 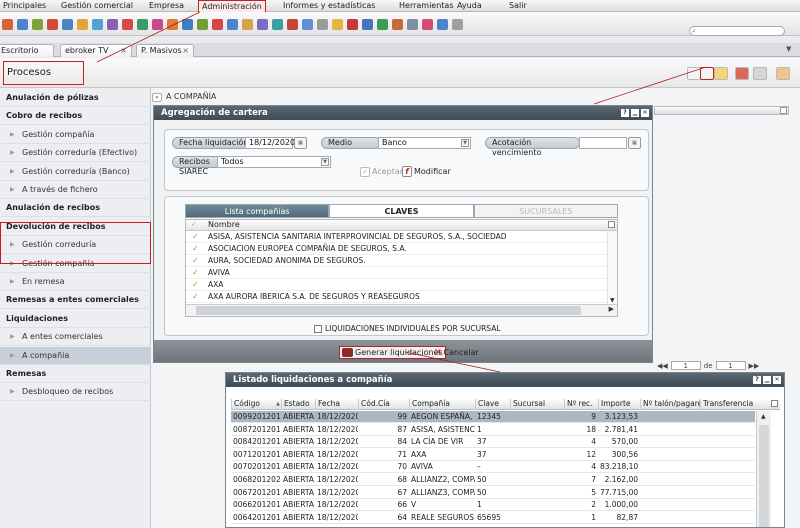 What do you see at coordinates (274, 162) in the screenshot?
I see `recibos-siarec-select: Todos ▼` at bounding box center [274, 162].